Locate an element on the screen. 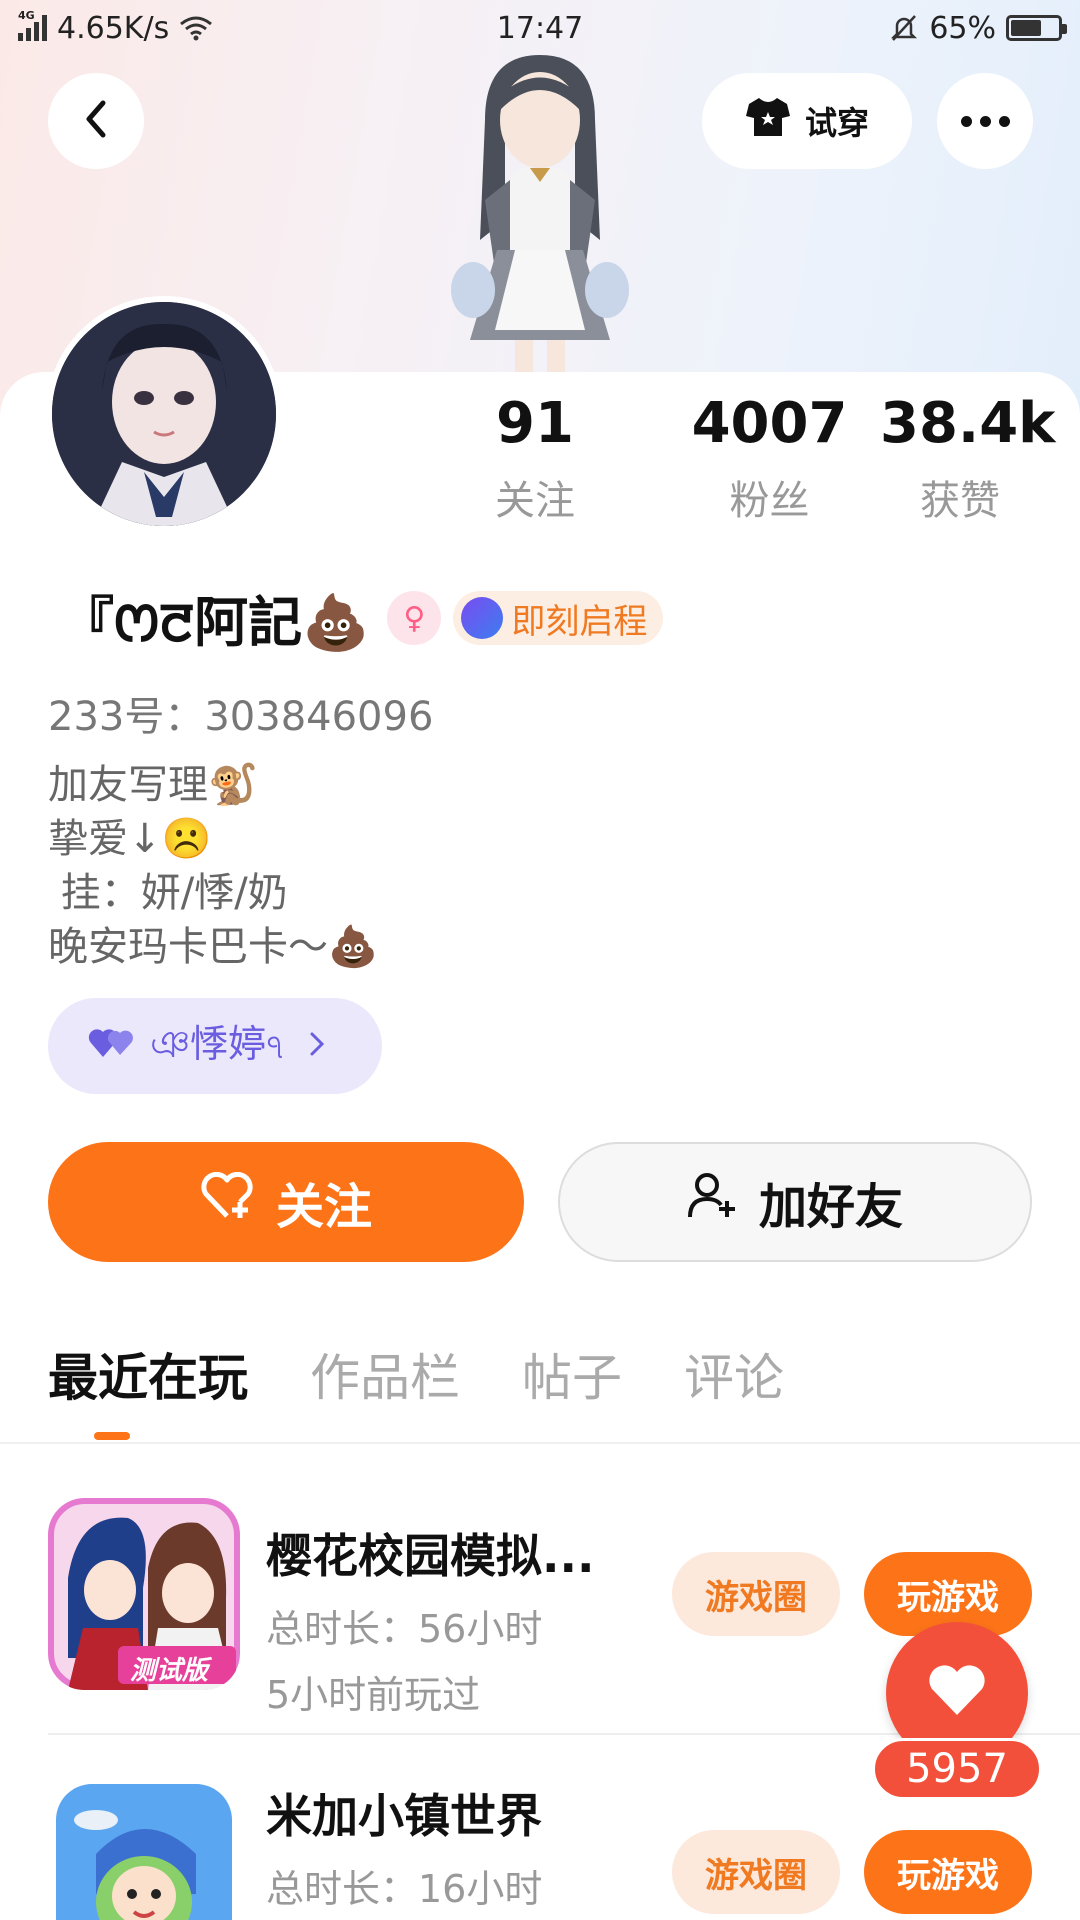 The height and width of the screenshot is (1920, 1080). game-last-played: 5小时前玩过 is located at coordinates (373, 1695).